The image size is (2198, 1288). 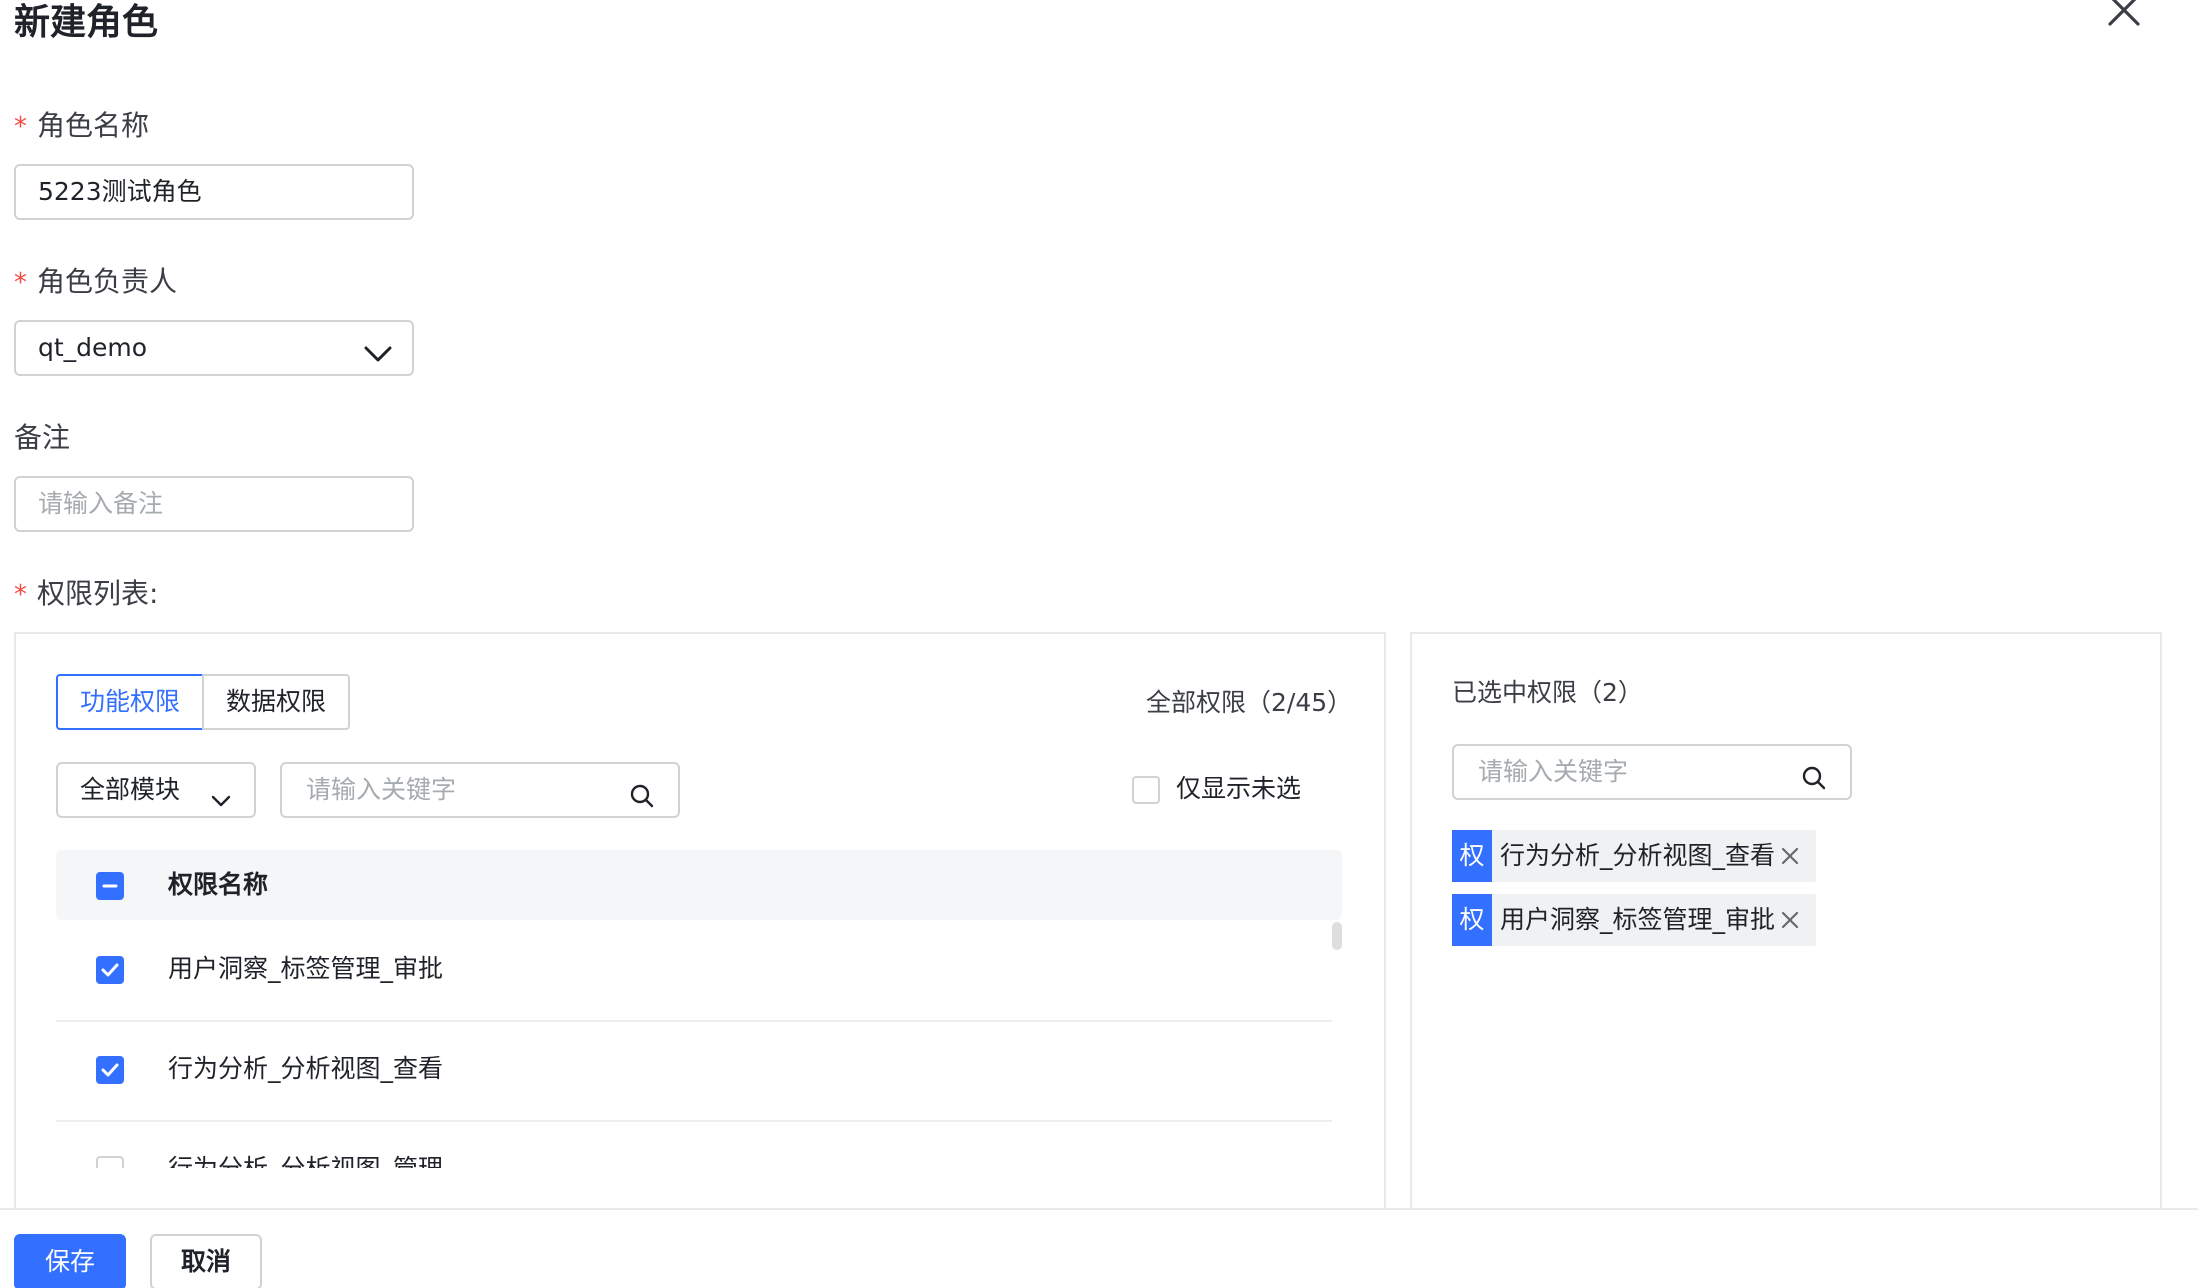 What do you see at coordinates (1099, 1249) in the screenshot?
I see `dialog-footer` at bounding box center [1099, 1249].